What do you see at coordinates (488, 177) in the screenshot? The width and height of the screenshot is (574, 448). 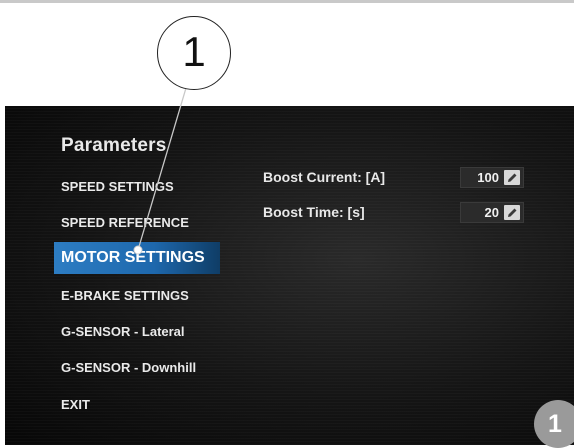 I see `boost-current-value: 100` at bounding box center [488, 177].